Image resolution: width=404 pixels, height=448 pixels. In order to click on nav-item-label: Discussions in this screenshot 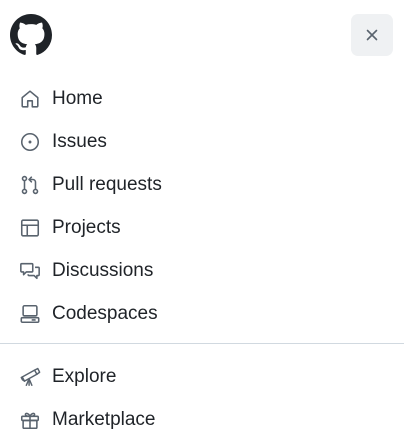, I will do `click(103, 270)`.